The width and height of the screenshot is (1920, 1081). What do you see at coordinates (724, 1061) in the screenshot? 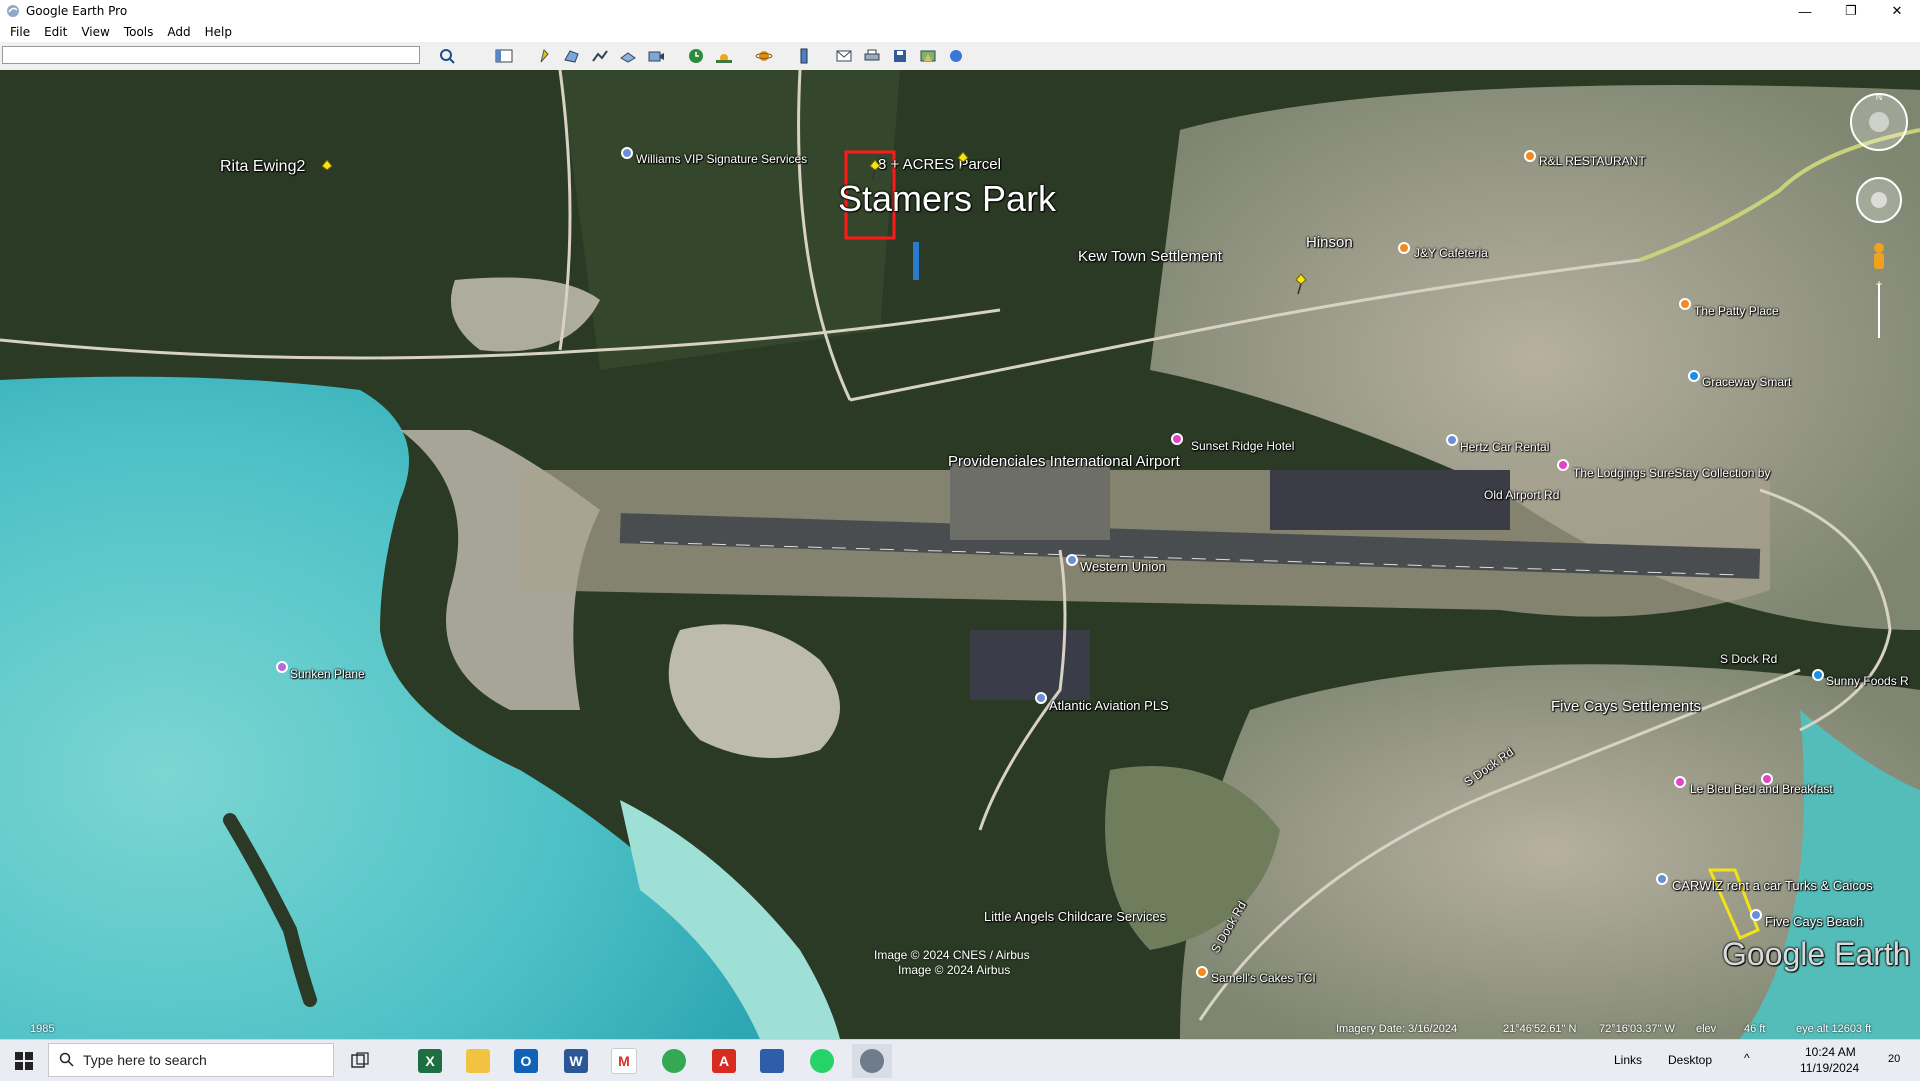
I see `acrobat-app: A` at bounding box center [724, 1061].